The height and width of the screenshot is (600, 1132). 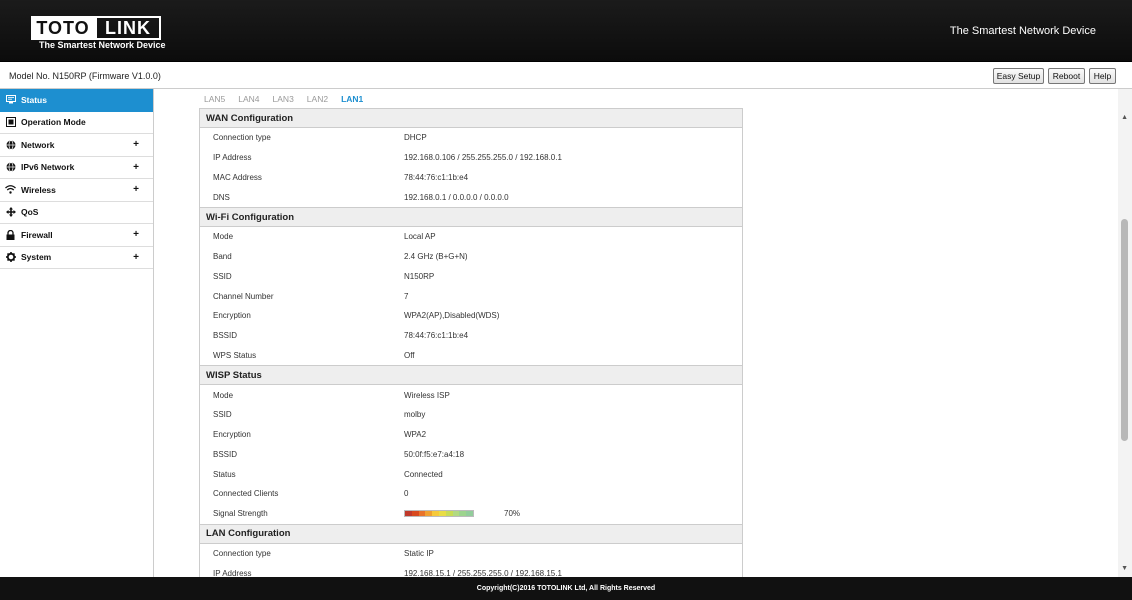 What do you see at coordinates (1066, 76) in the screenshot?
I see `reboot-button: Reboot` at bounding box center [1066, 76].